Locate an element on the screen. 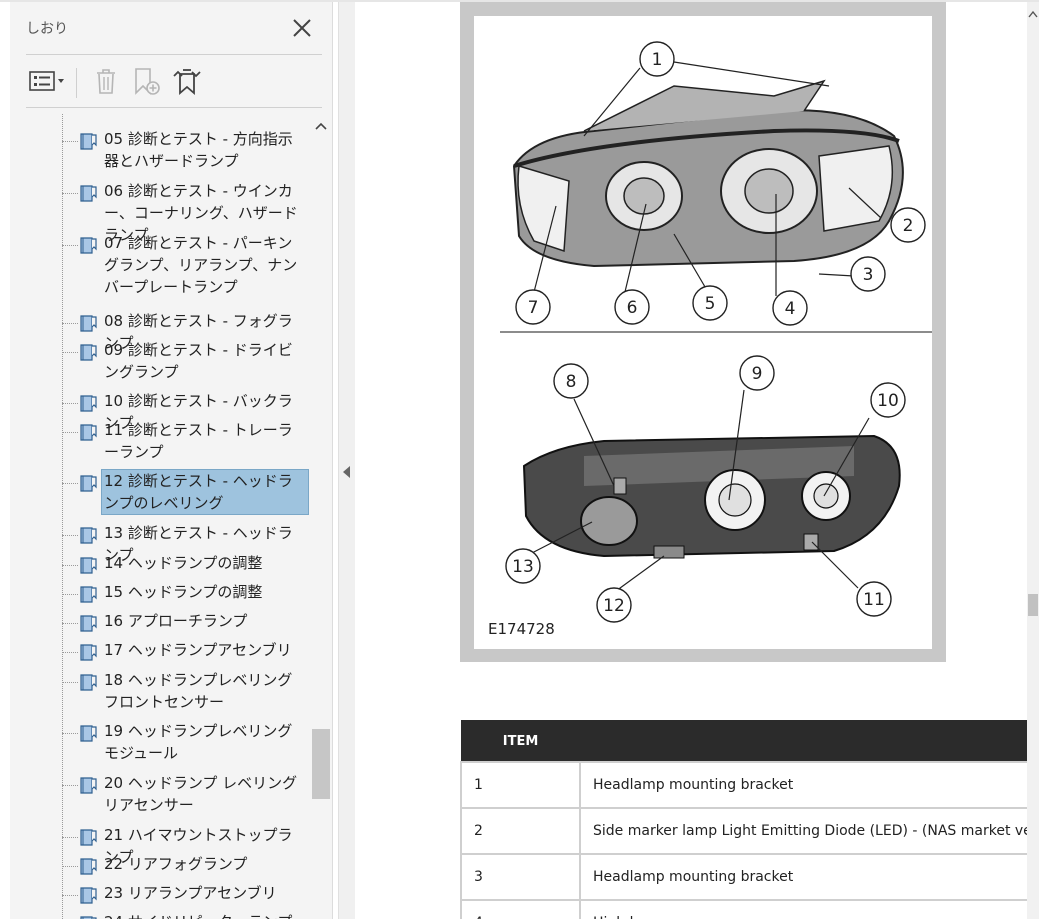  bookmark-label: 23 リアランプアセンブリ is located at coordinates (190, 893).